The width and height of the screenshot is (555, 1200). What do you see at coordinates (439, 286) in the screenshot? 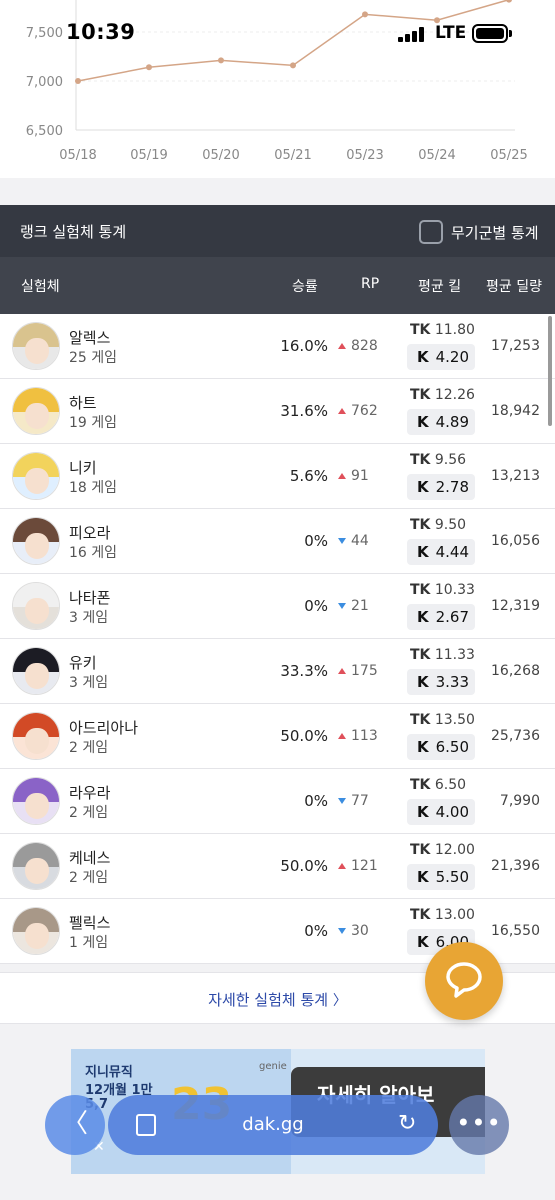
I see `col-avg-kill: 평균 킬` at bounding box center [439, 286].